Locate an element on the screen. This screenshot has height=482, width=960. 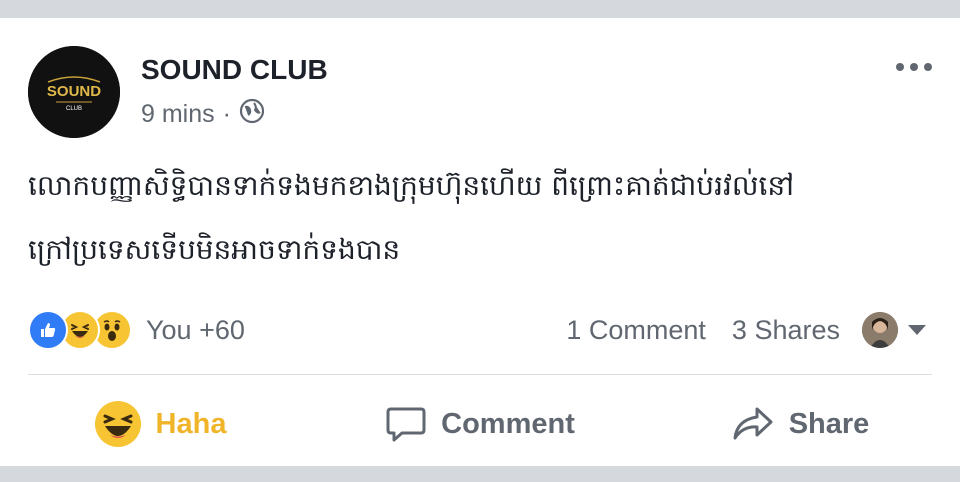
comment-button: Comment is located at coordinates (480, 424).